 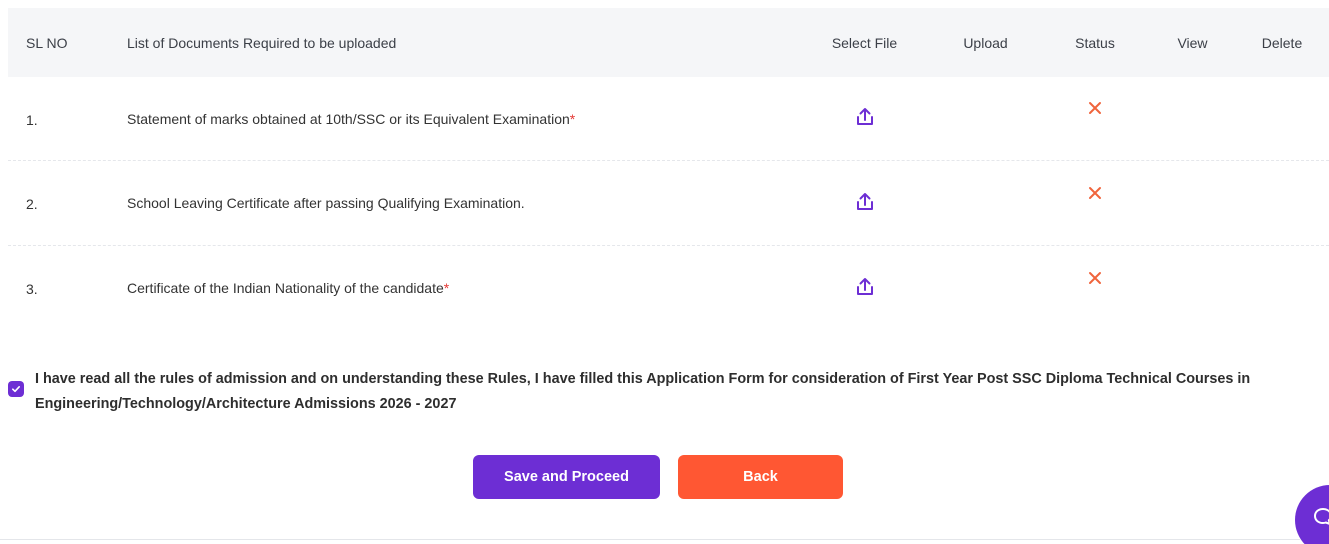 I want to click on chat-button, so click(x=1312, y=514).